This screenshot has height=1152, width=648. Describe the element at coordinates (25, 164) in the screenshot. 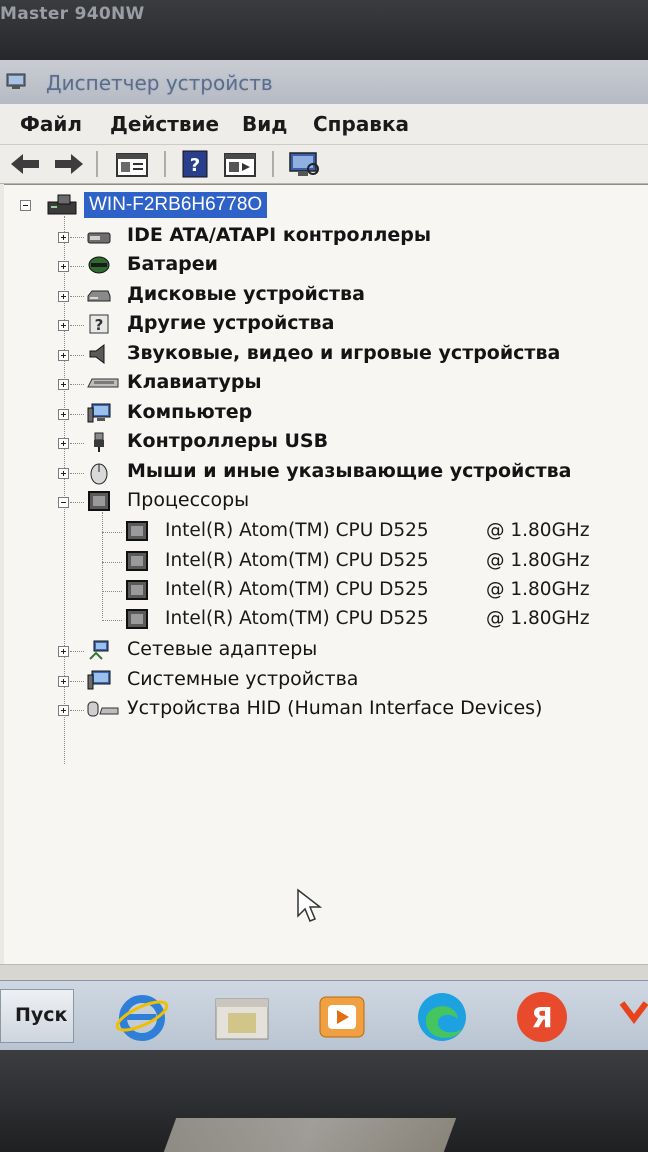

I see `back-arrow-icon` at that location.